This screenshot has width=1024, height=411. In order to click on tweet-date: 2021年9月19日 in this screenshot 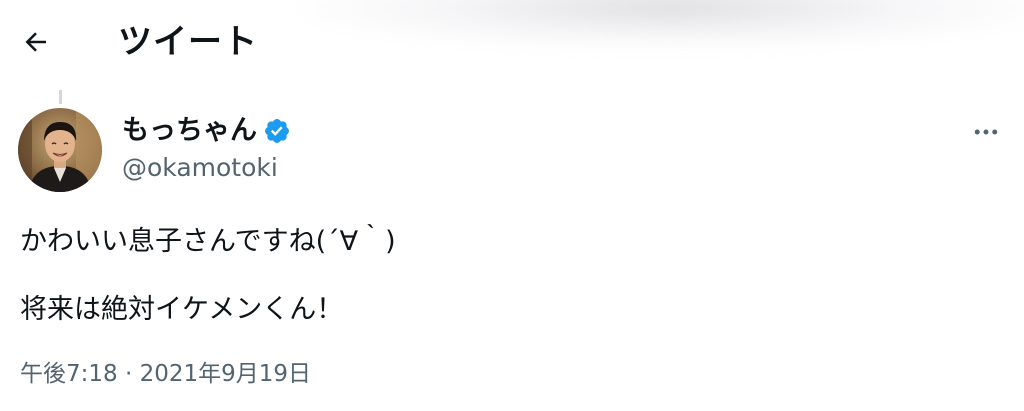, I will do `click(225, 374)`.